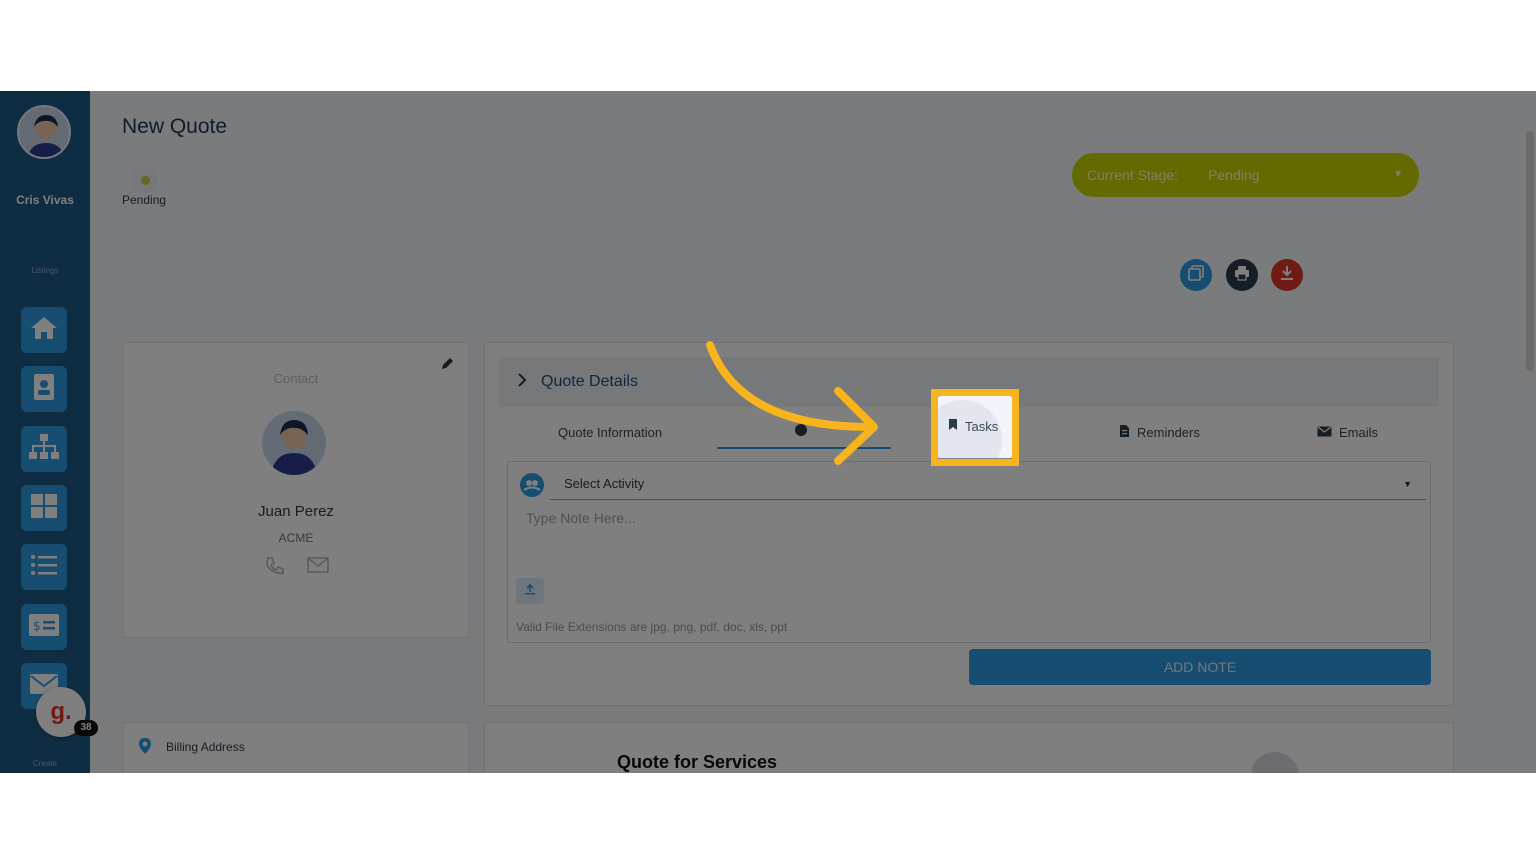 The width and height of the screenshot is (1536, 864). What do you see at coordinates (792, 403) in the screenshot?
I see `tutorial-arrow-icon` at bounding box center [792, 403].